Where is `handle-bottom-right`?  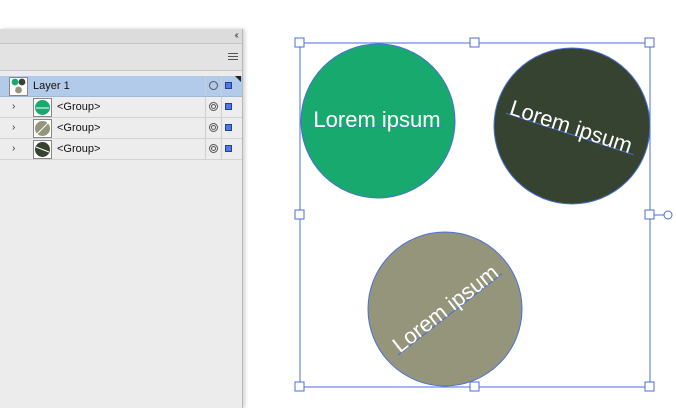 handle-bottom-right is located at coordinates (649, 386).